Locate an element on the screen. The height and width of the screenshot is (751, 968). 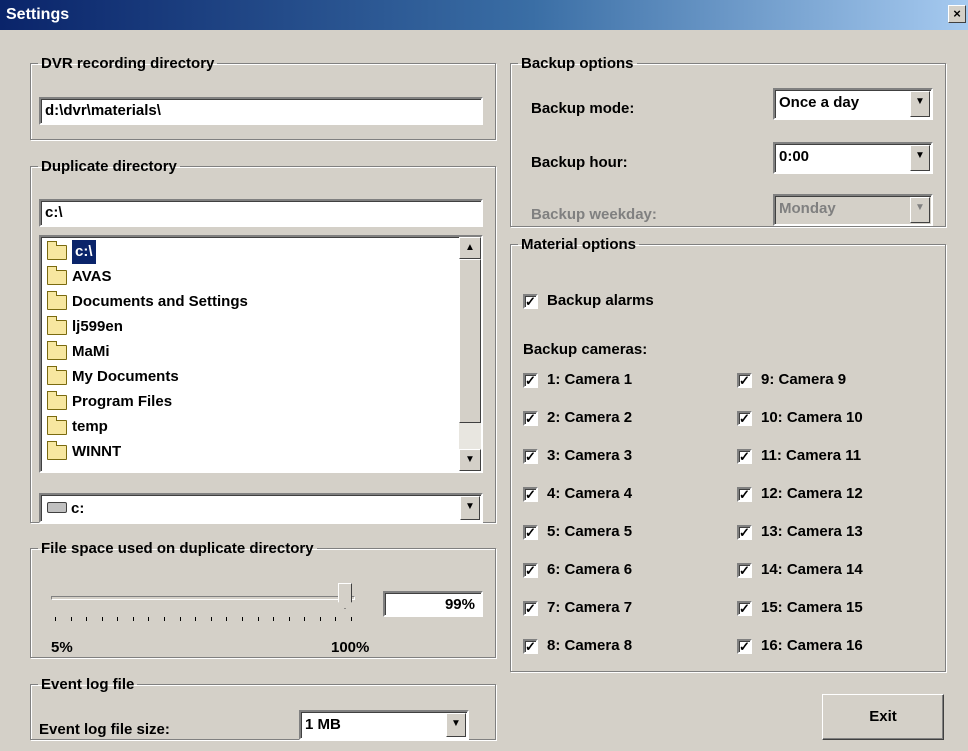
tree-item: AVAS is located at coordinates (79, 277).